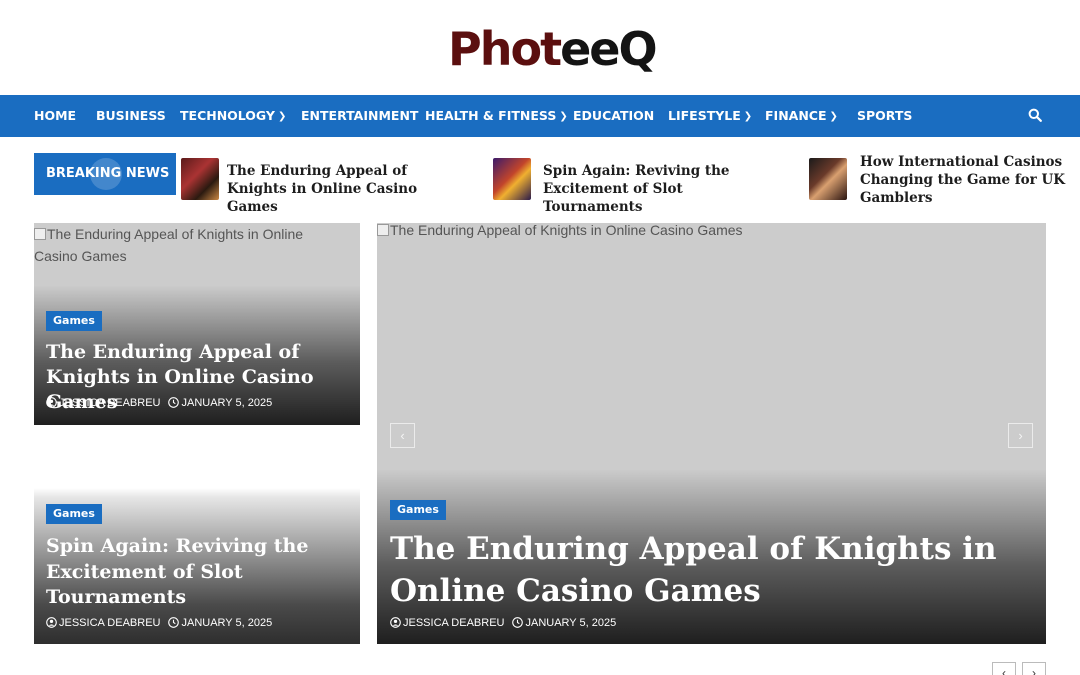  What do you see at coordinates (796, 115) in the screenshot?
I see `nav-label: FINANCE` at bounding box center [796, 115].